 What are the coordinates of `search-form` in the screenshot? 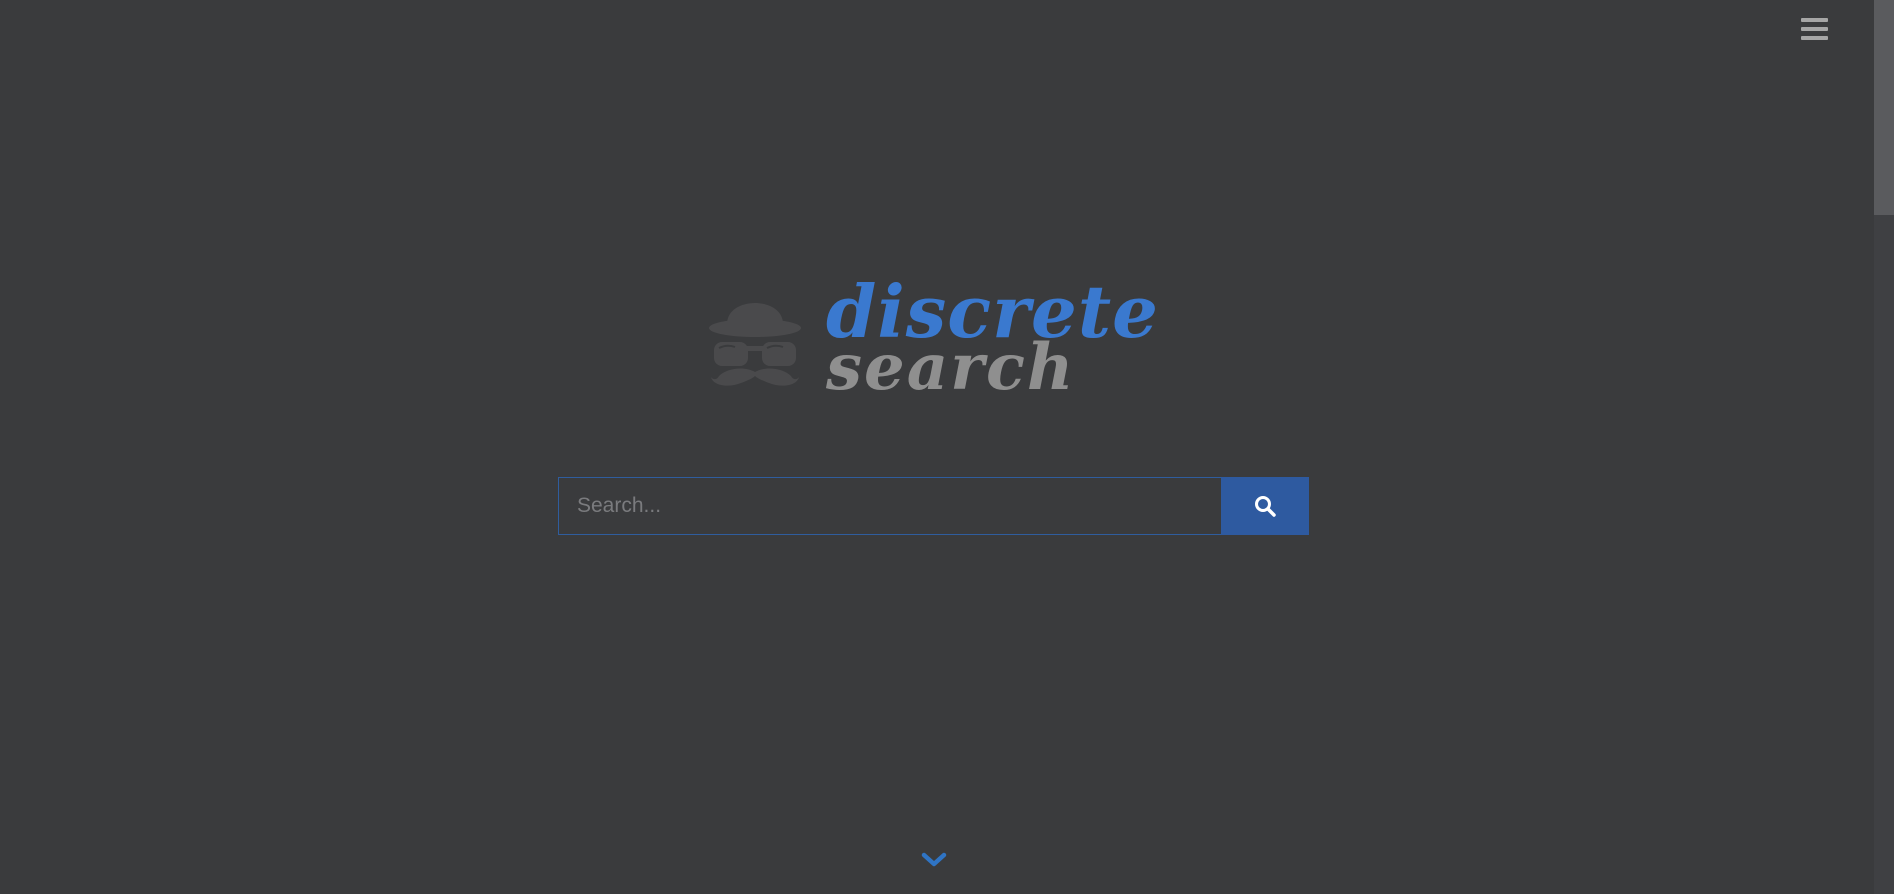 It's located at (933, 506).